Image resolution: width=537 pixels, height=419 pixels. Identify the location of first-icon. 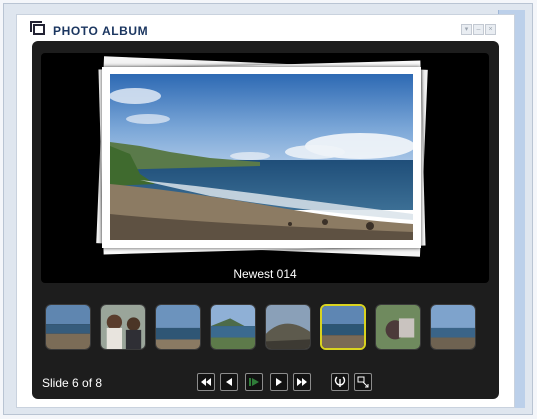
(206, 382).